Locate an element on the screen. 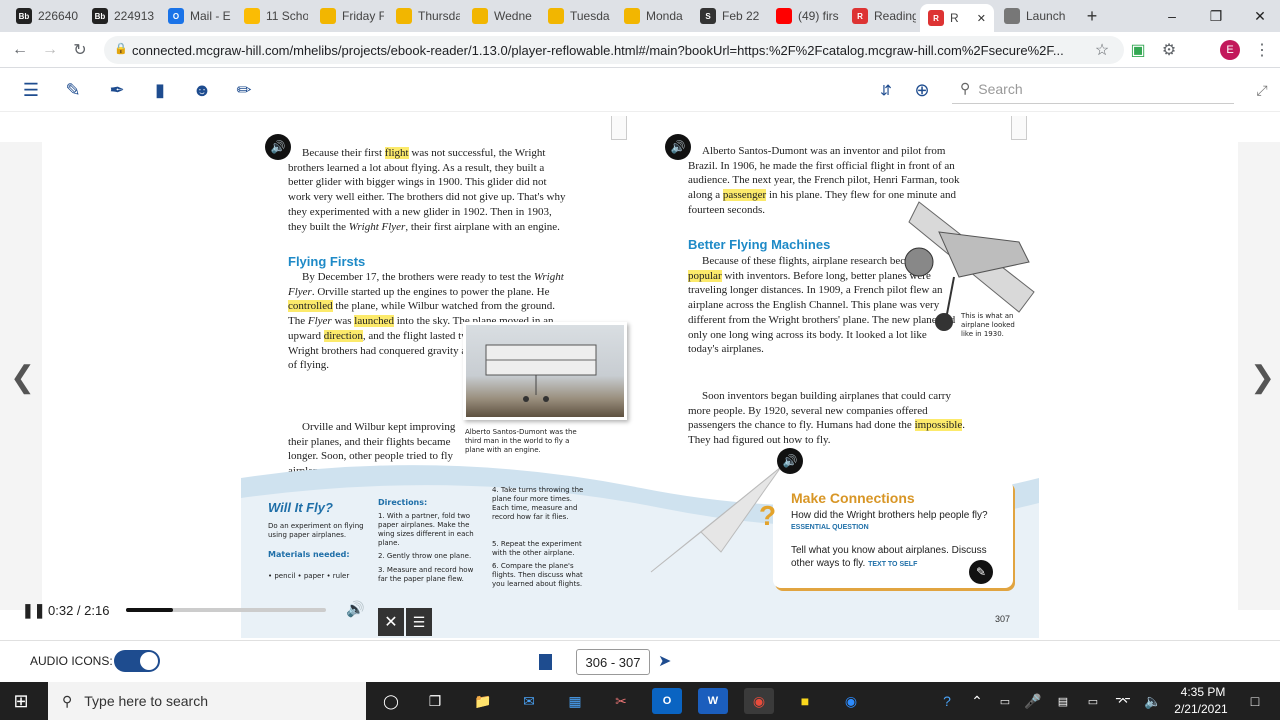 The image size is (1280, 720). star-icon: ☆ is located at coordinates (1102, 50).